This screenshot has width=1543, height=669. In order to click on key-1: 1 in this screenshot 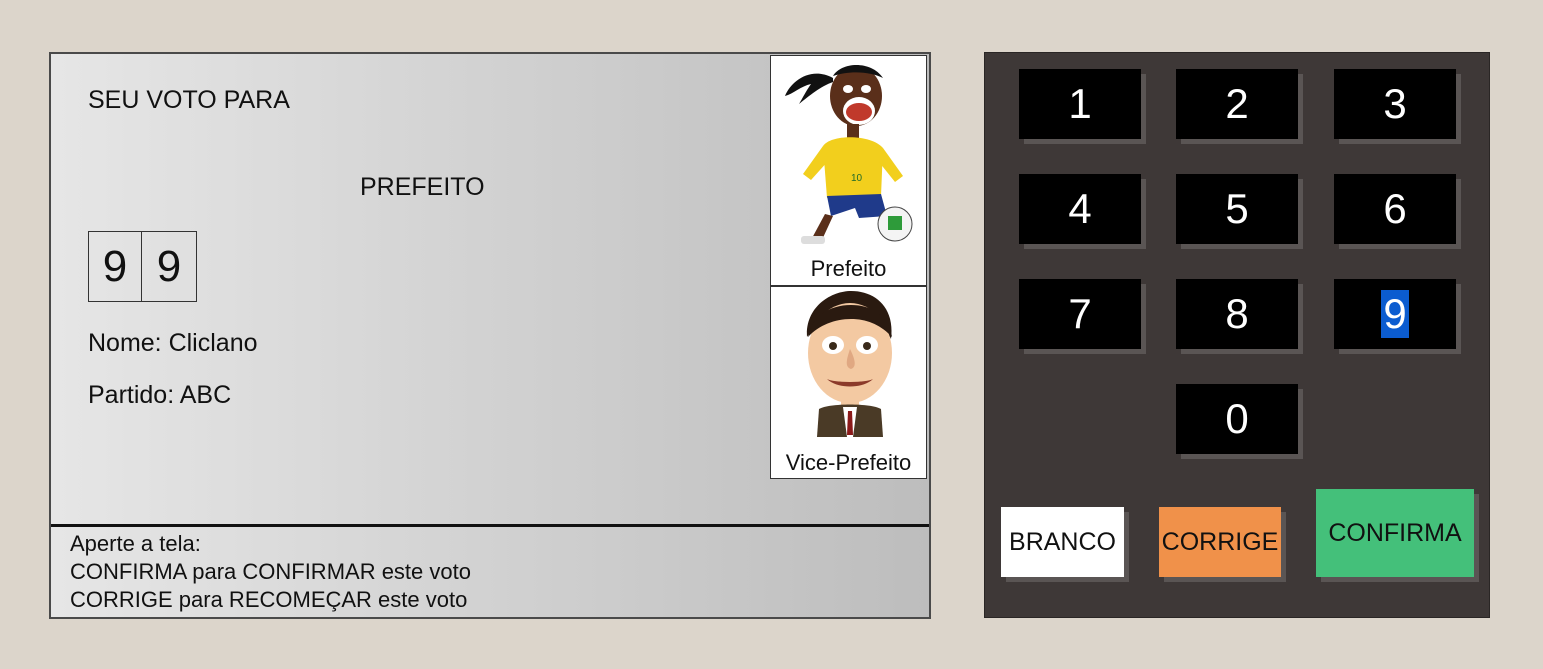, I will do `click(1080, 104)`.